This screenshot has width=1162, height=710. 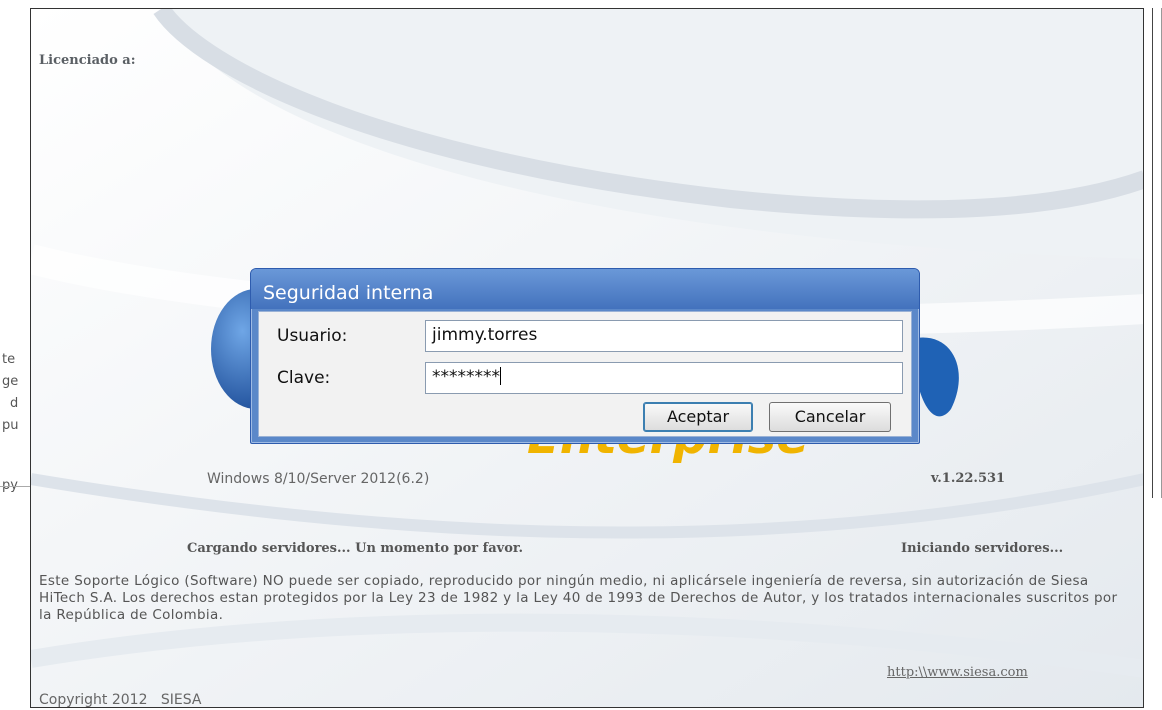 I want to click on background-text-fragment: pu, so click(x=10, y=425).